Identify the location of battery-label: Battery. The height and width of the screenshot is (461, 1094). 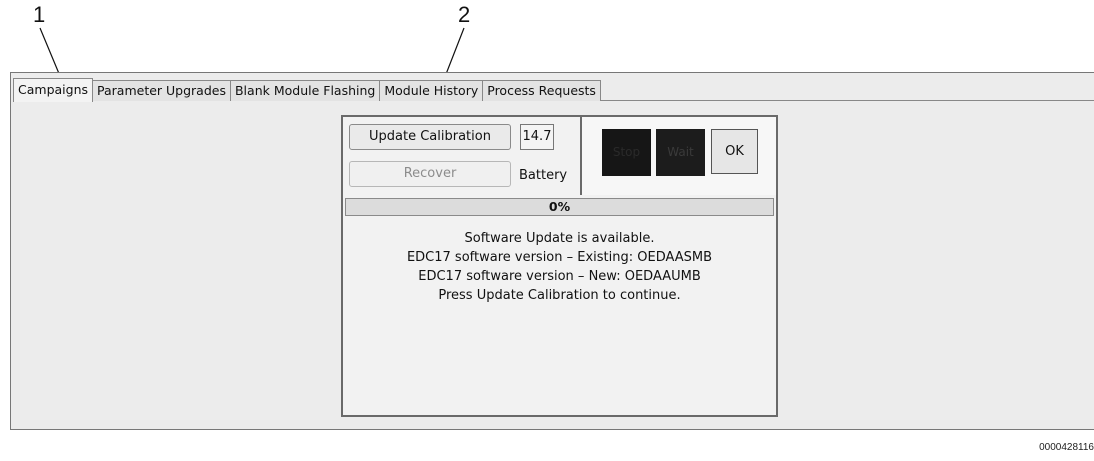
(543, 175).